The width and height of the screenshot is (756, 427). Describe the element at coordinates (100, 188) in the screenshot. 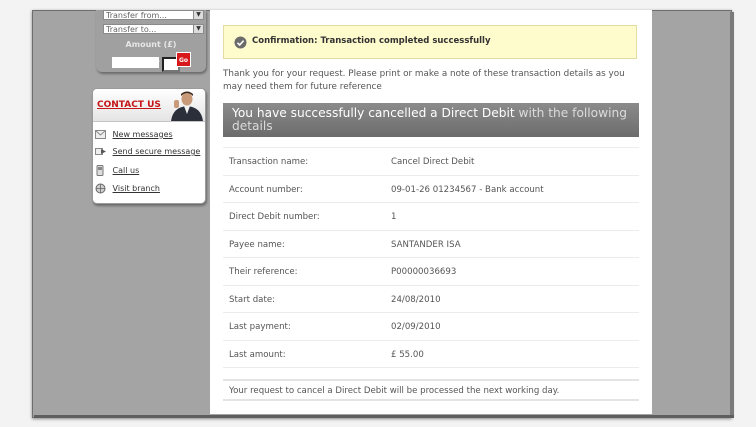

I see `globe-icon` at that location.